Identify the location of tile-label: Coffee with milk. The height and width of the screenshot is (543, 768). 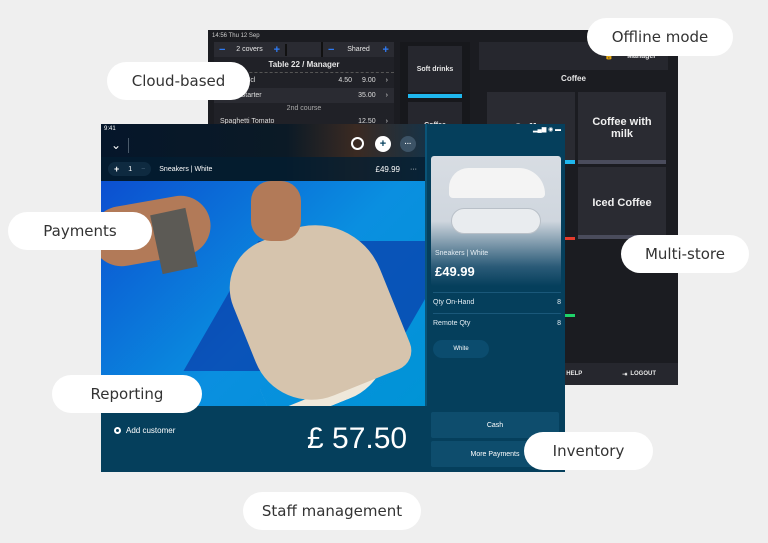
(622, 127).